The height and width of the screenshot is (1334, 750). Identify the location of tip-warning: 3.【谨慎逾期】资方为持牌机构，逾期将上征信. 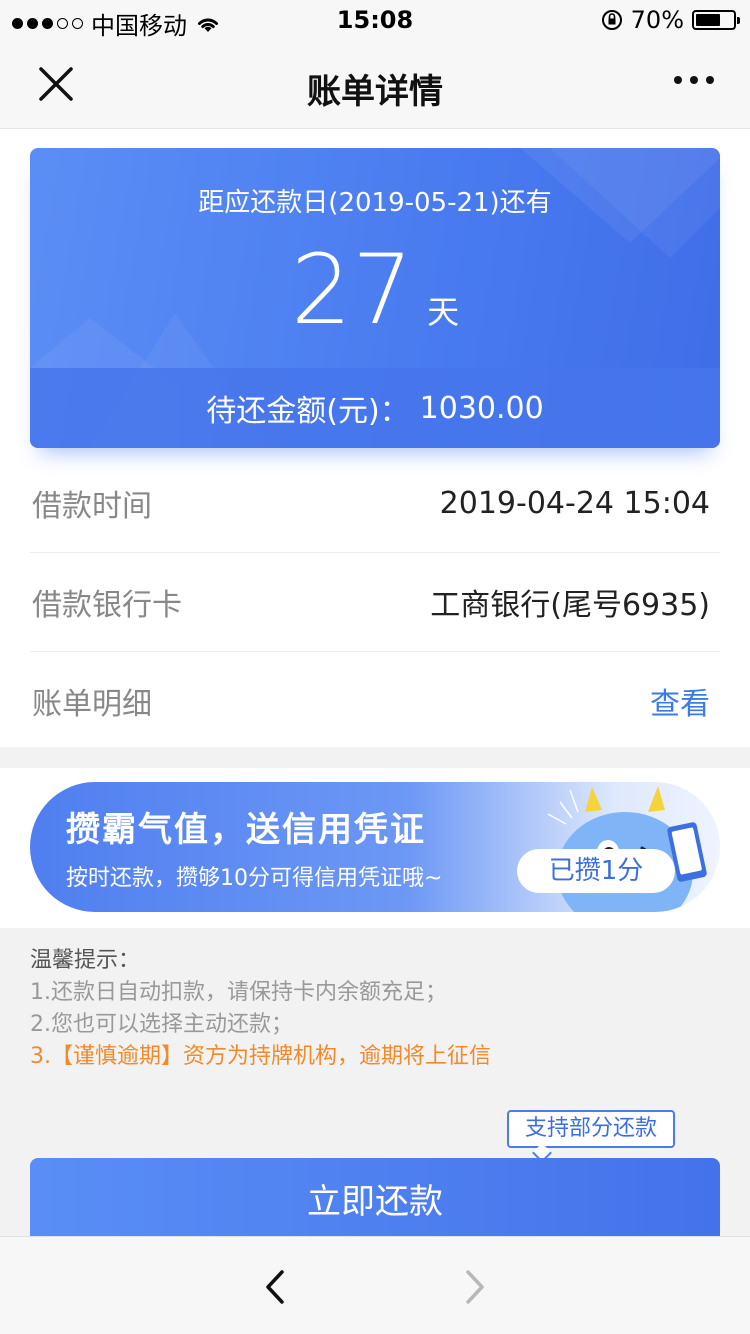
(260, 1056).